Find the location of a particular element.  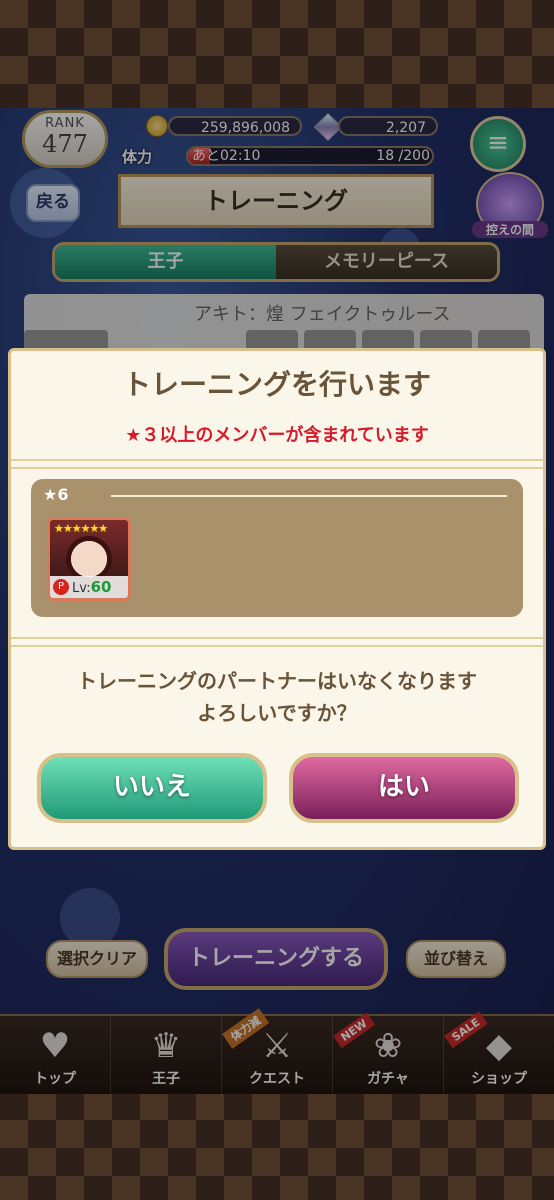

yes-button: はい is located at coordinates (404, 788).